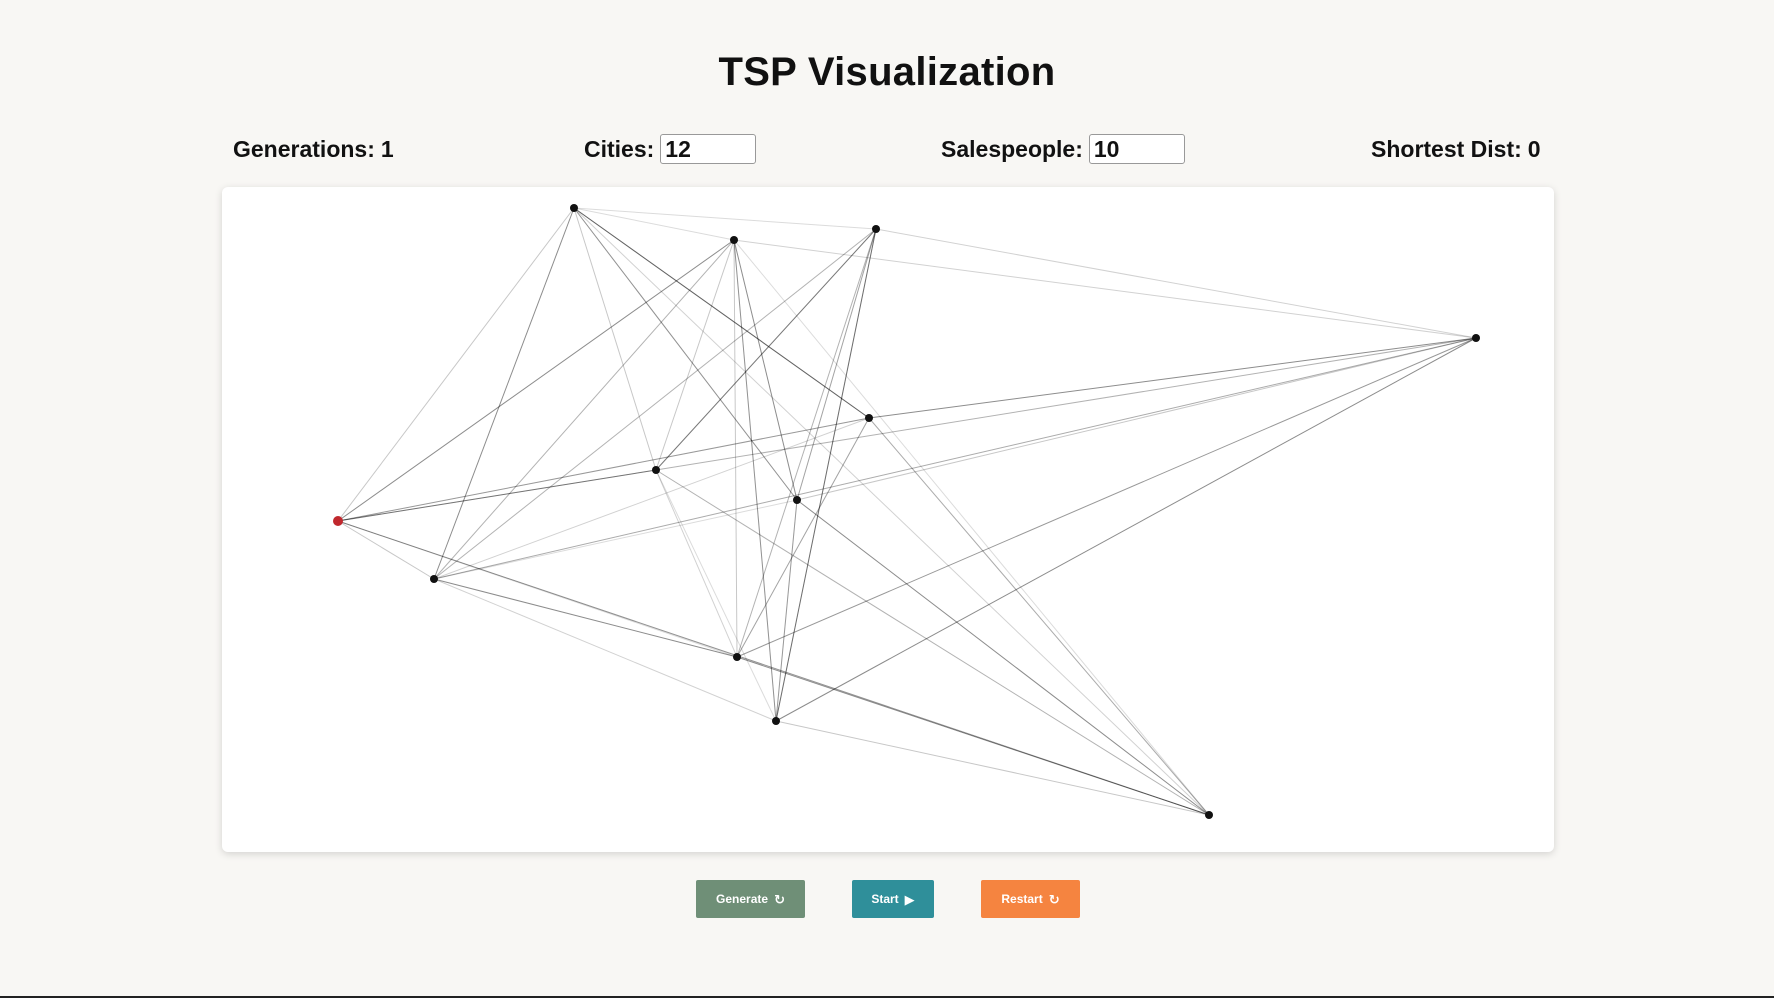 This screenshot has height=998, width=1774. I want to click on generations-label: Generations:, so click(304, 149).